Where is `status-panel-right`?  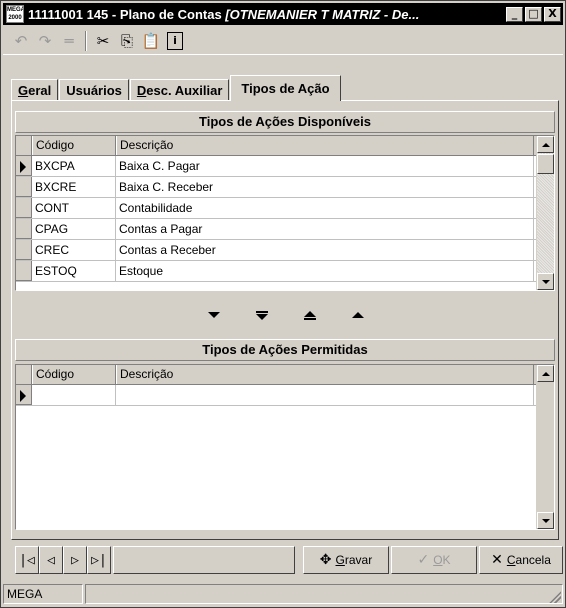 status-panel-right is located at coordinates (324, 594).